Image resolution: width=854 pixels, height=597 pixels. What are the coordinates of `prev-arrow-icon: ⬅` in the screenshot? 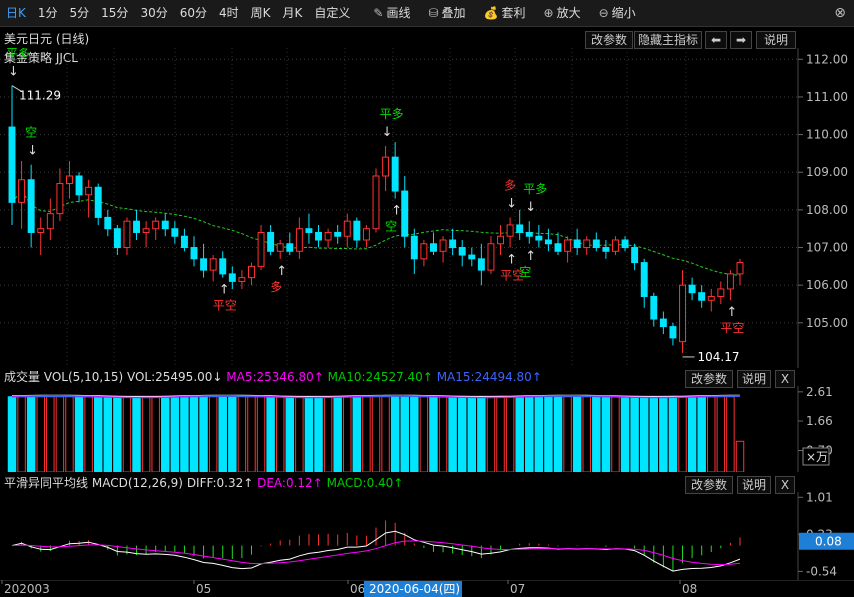 It's located at (716, 40).